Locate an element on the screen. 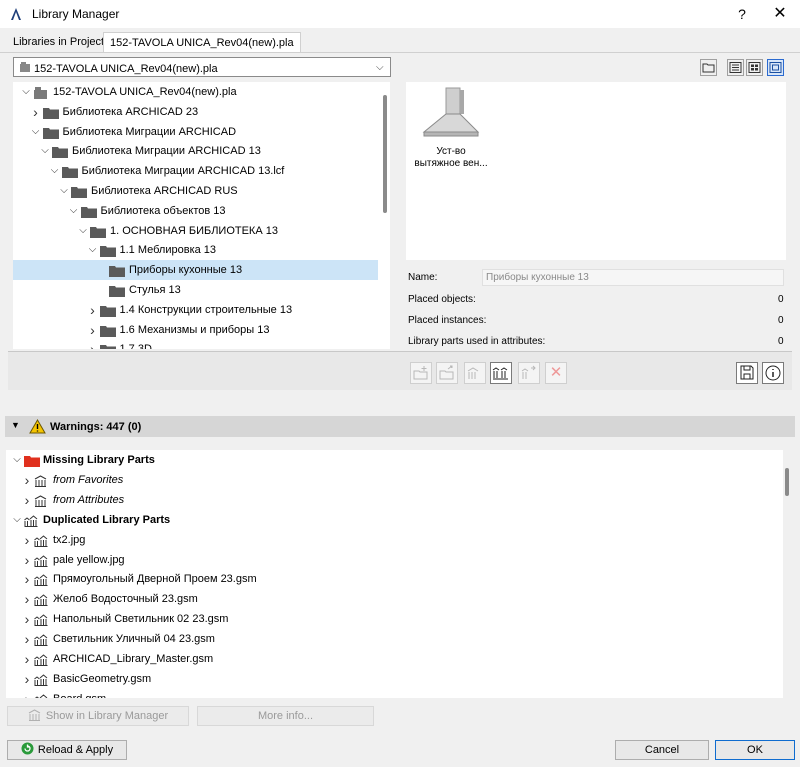  info-button is located at coordinates (773, 373).